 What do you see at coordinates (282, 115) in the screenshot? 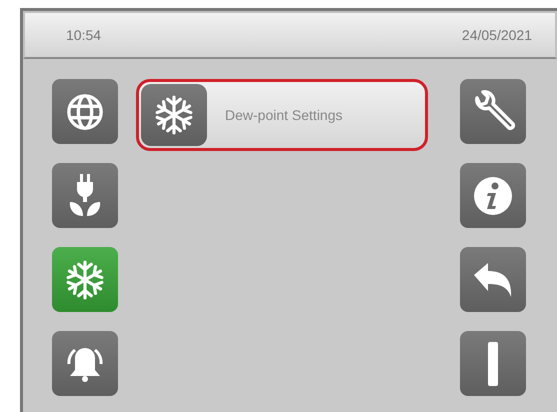
I see `menu-item: Dew-point Settings` at bounding box center [282, 115].